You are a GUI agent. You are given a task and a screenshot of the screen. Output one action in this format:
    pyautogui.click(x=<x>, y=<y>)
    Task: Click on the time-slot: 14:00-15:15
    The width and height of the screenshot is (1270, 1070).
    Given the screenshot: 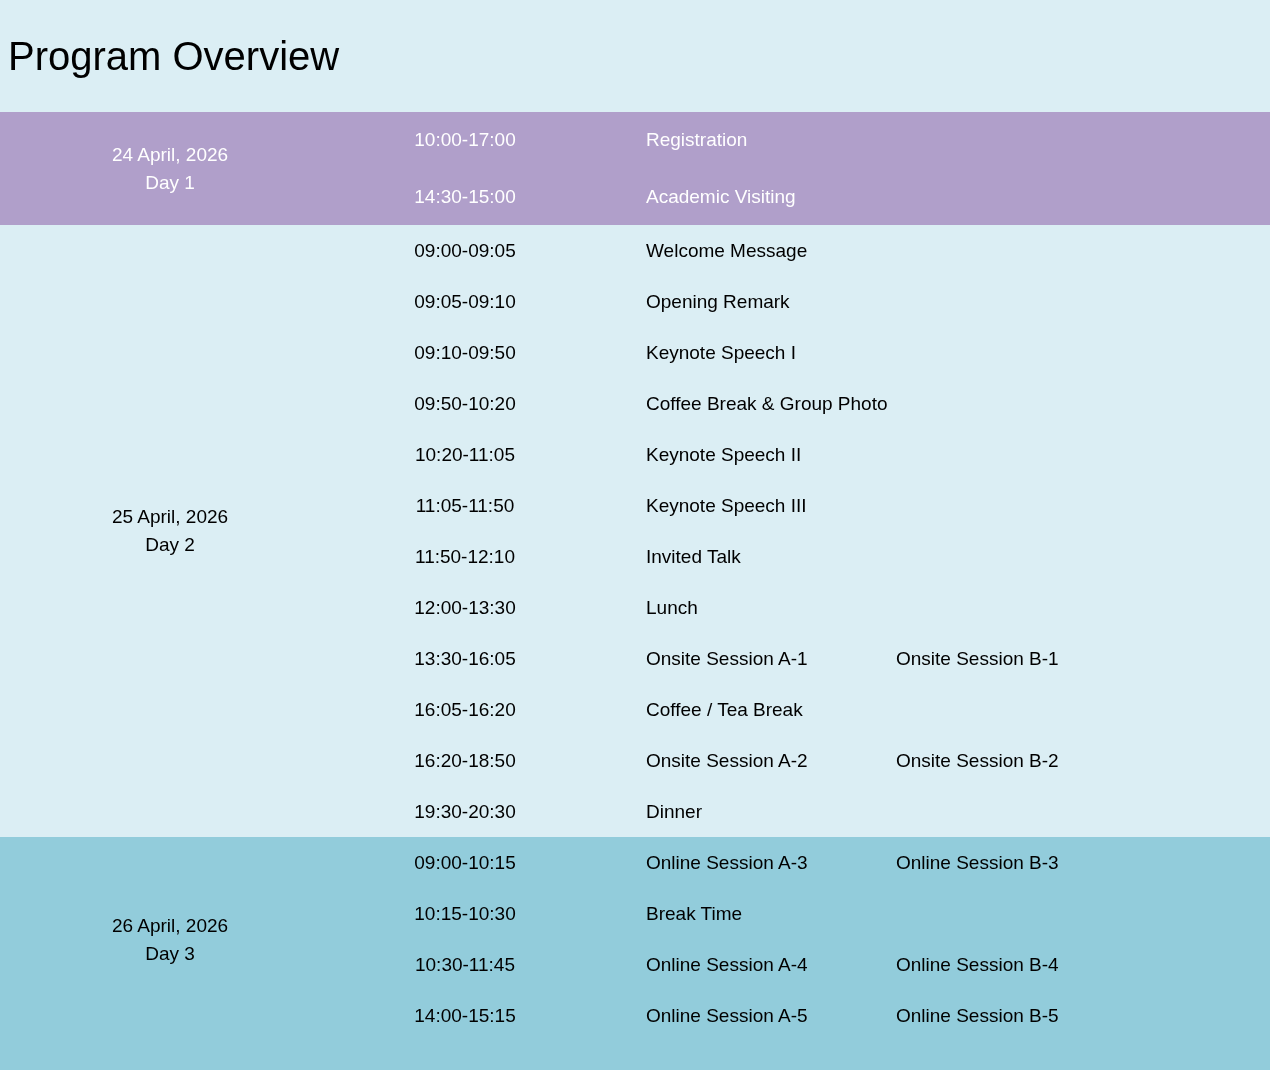 What is the action you would take?
    pyautogui.click(x=465, y=1015)
    